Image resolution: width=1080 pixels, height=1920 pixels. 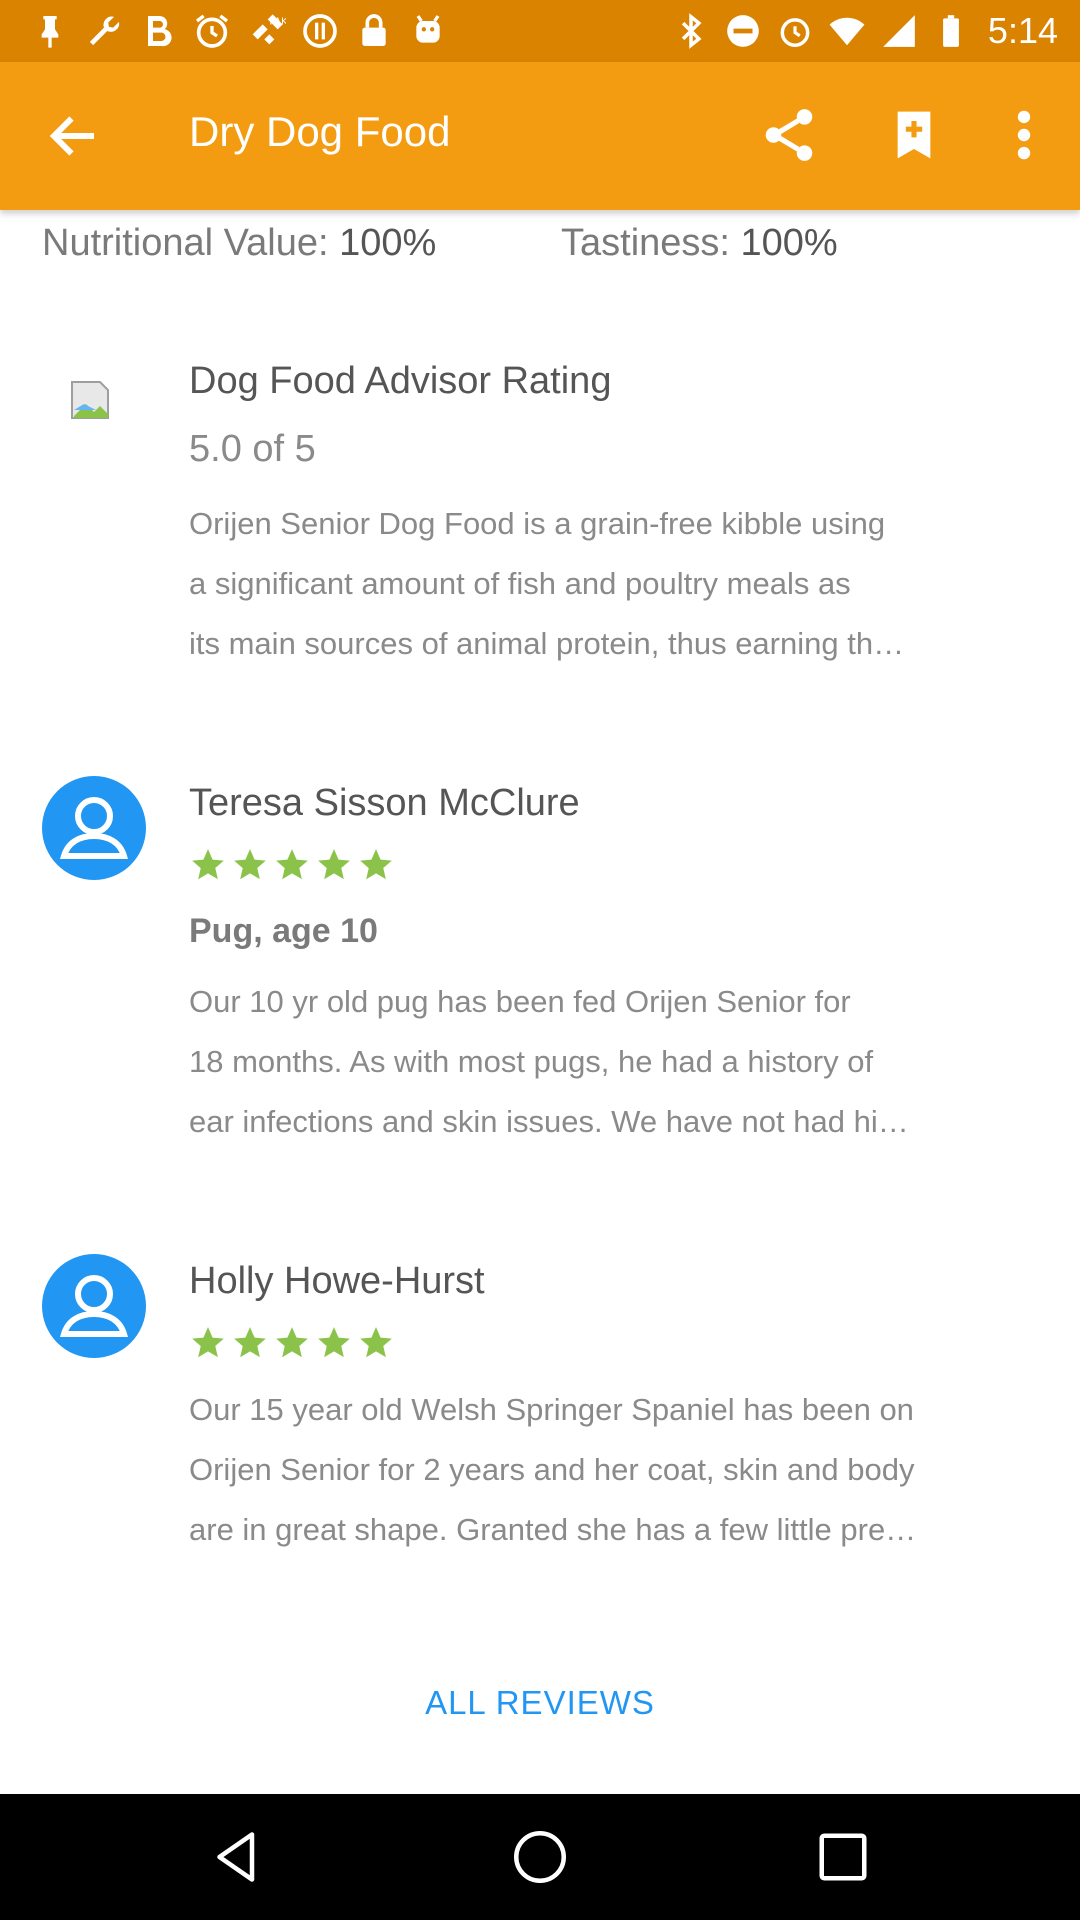 What do you see at coordinates (384, 803) in the screenshot?
I see `reviewer-name: Teresa Sisson McClure` at bounding box center [384, 803].